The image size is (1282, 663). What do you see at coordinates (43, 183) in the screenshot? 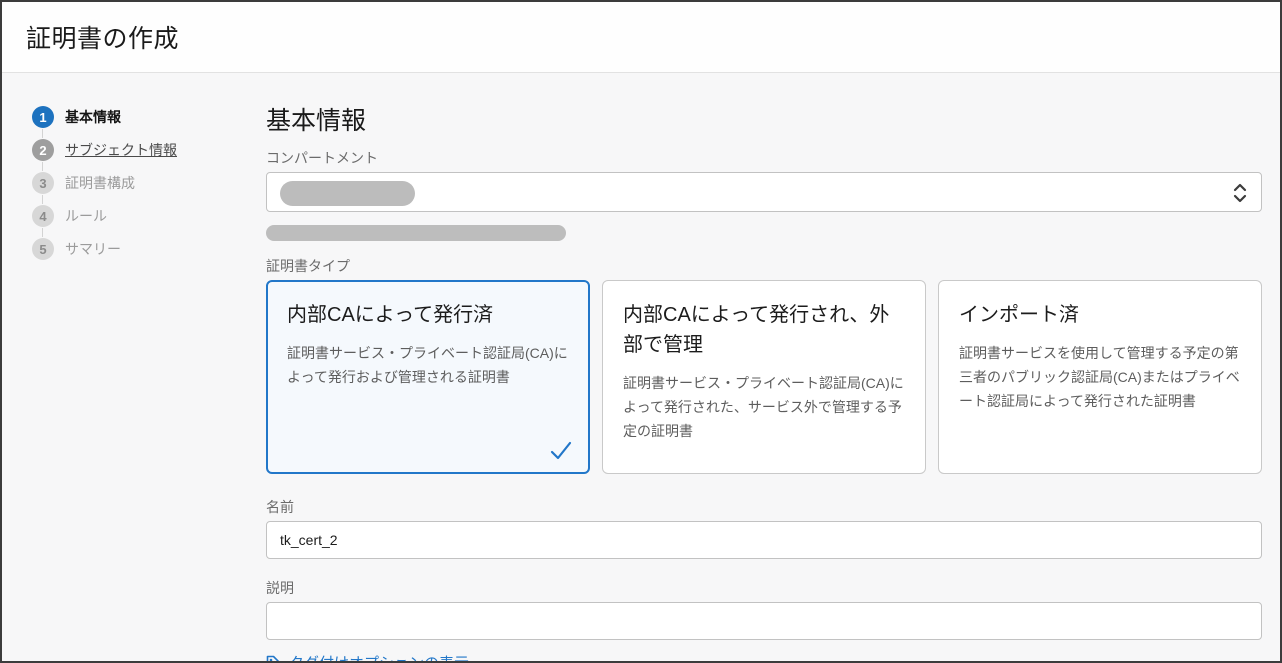
I see `step-number-badge: 3` at bounding box center [43, 183].